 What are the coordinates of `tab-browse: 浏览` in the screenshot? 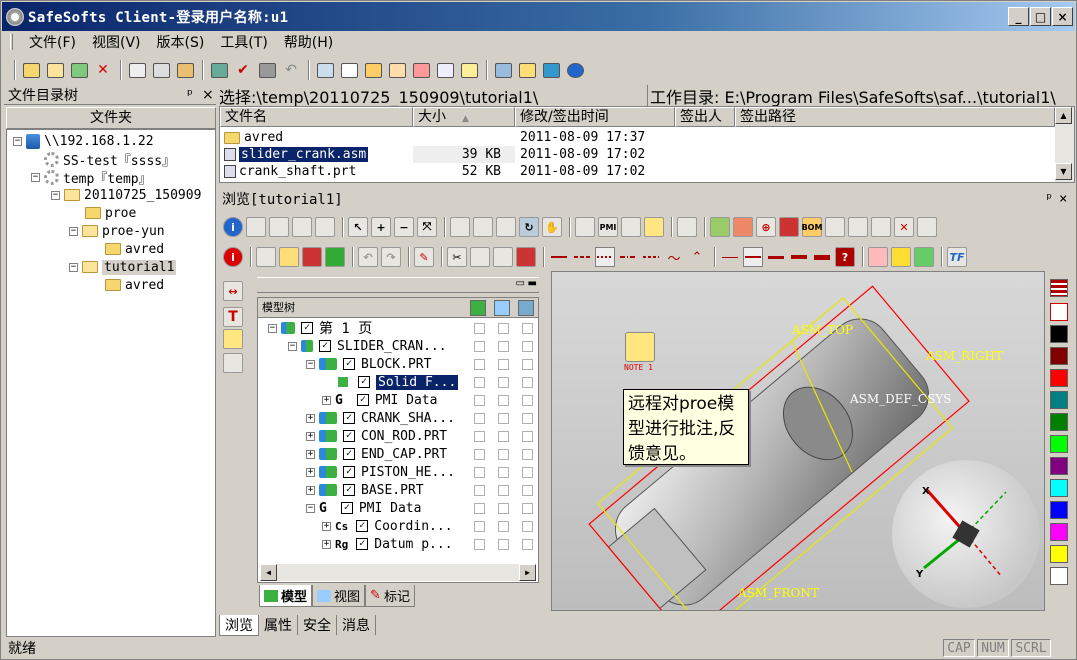 It's located at (239, 625).